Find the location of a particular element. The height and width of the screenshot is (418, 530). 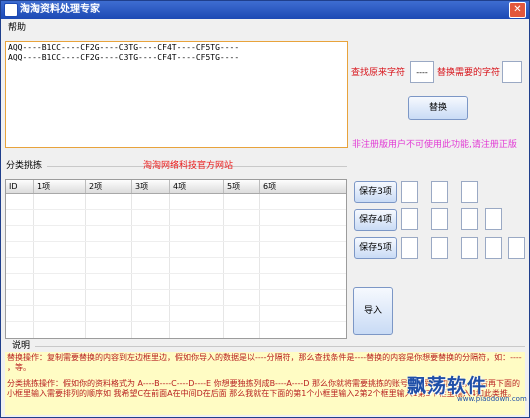

window-title: 淘淘资料处理专家 is located at coordinates (60, 9).